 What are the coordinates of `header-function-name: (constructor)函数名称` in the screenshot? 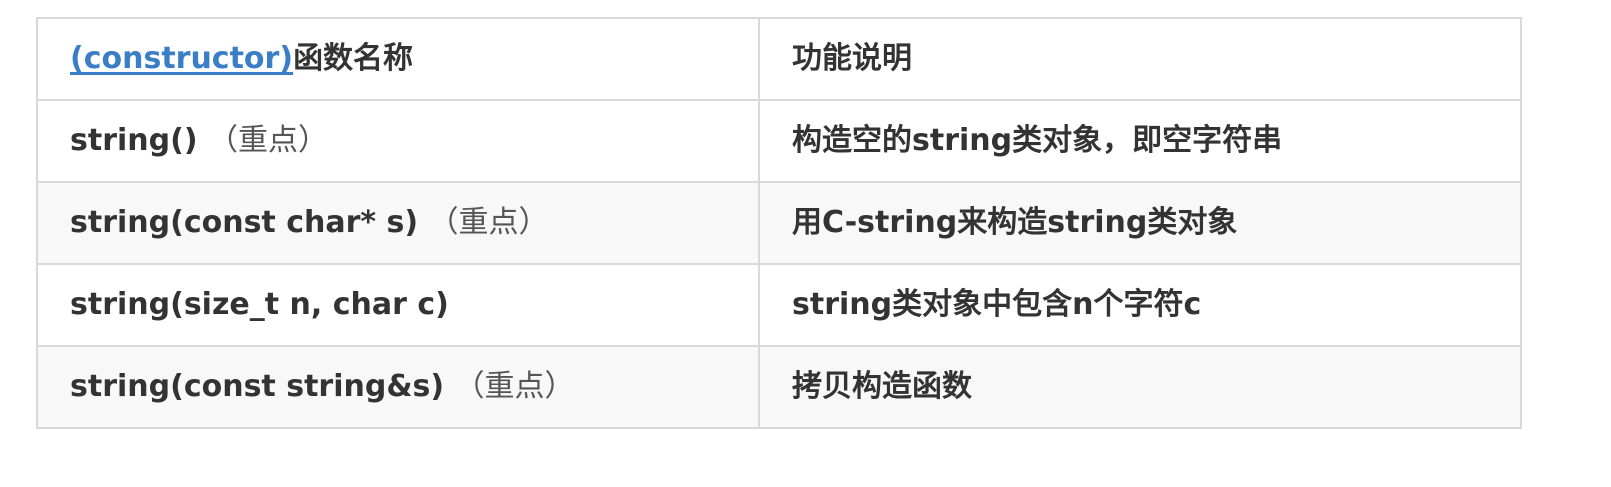 It's located at (398, 59).